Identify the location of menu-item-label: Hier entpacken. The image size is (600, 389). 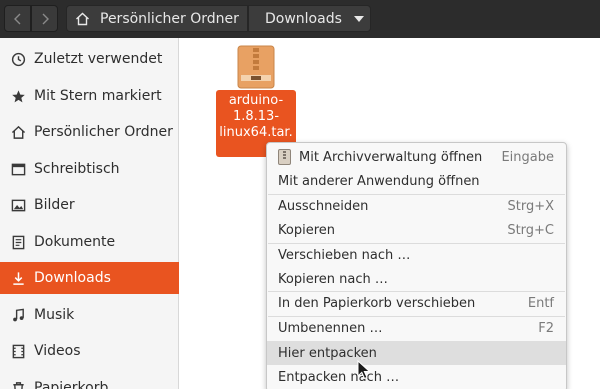
(327, 353).